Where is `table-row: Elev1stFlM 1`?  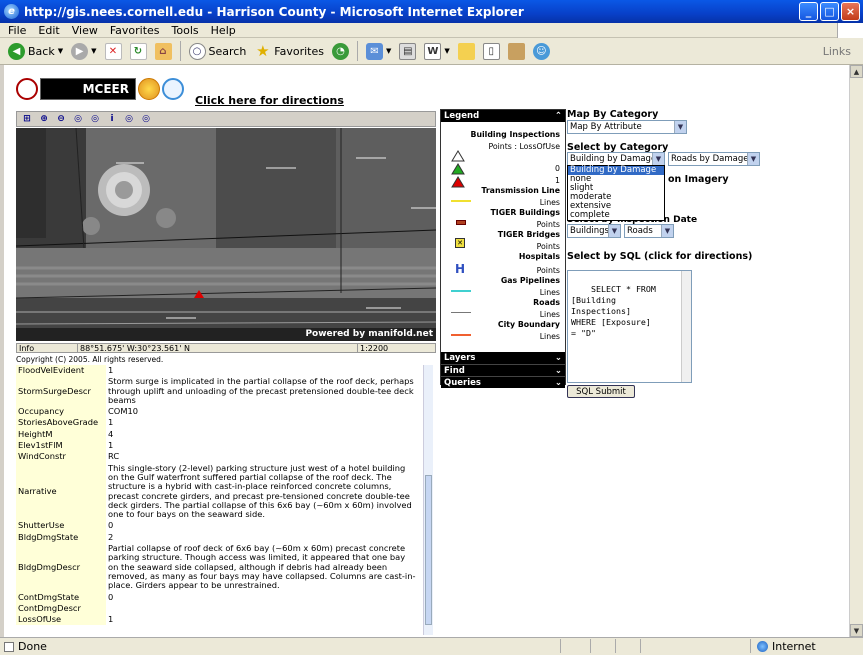
table-row: Elev1stFlM 1 is located at coordinates (65, 446).